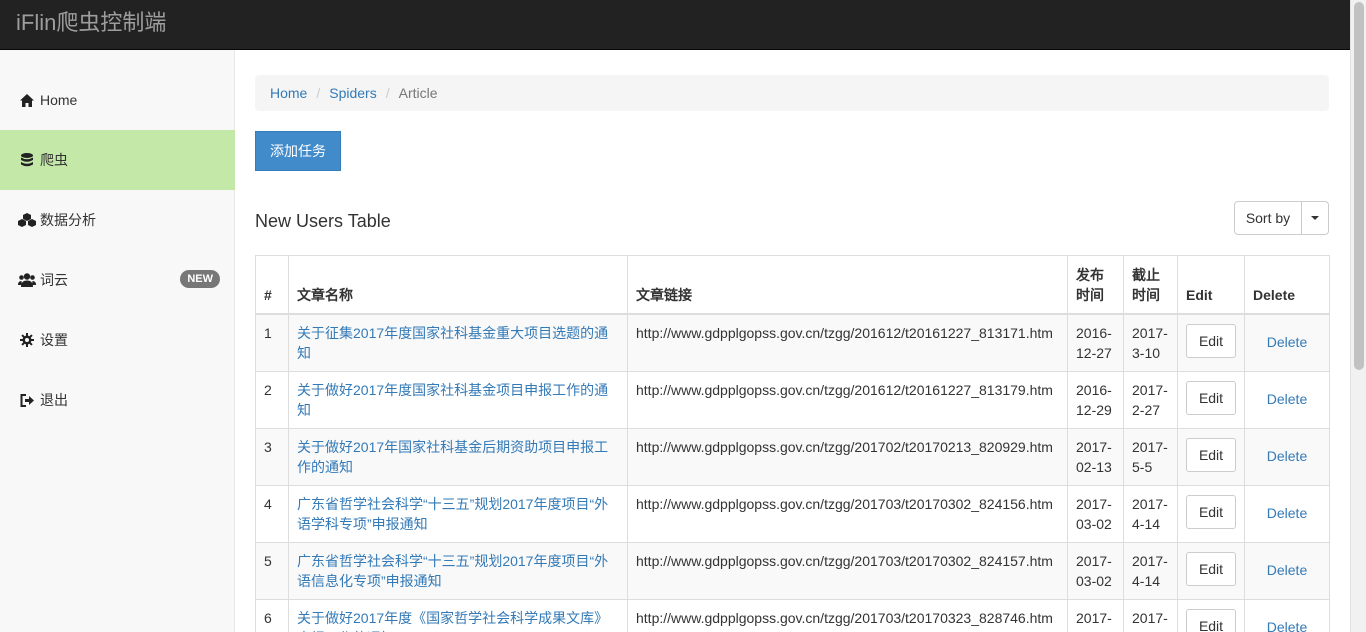  Describe the element at coordinates (54, 400) in the screenshot. I see `sidebar-item-label: 退出` at that location.